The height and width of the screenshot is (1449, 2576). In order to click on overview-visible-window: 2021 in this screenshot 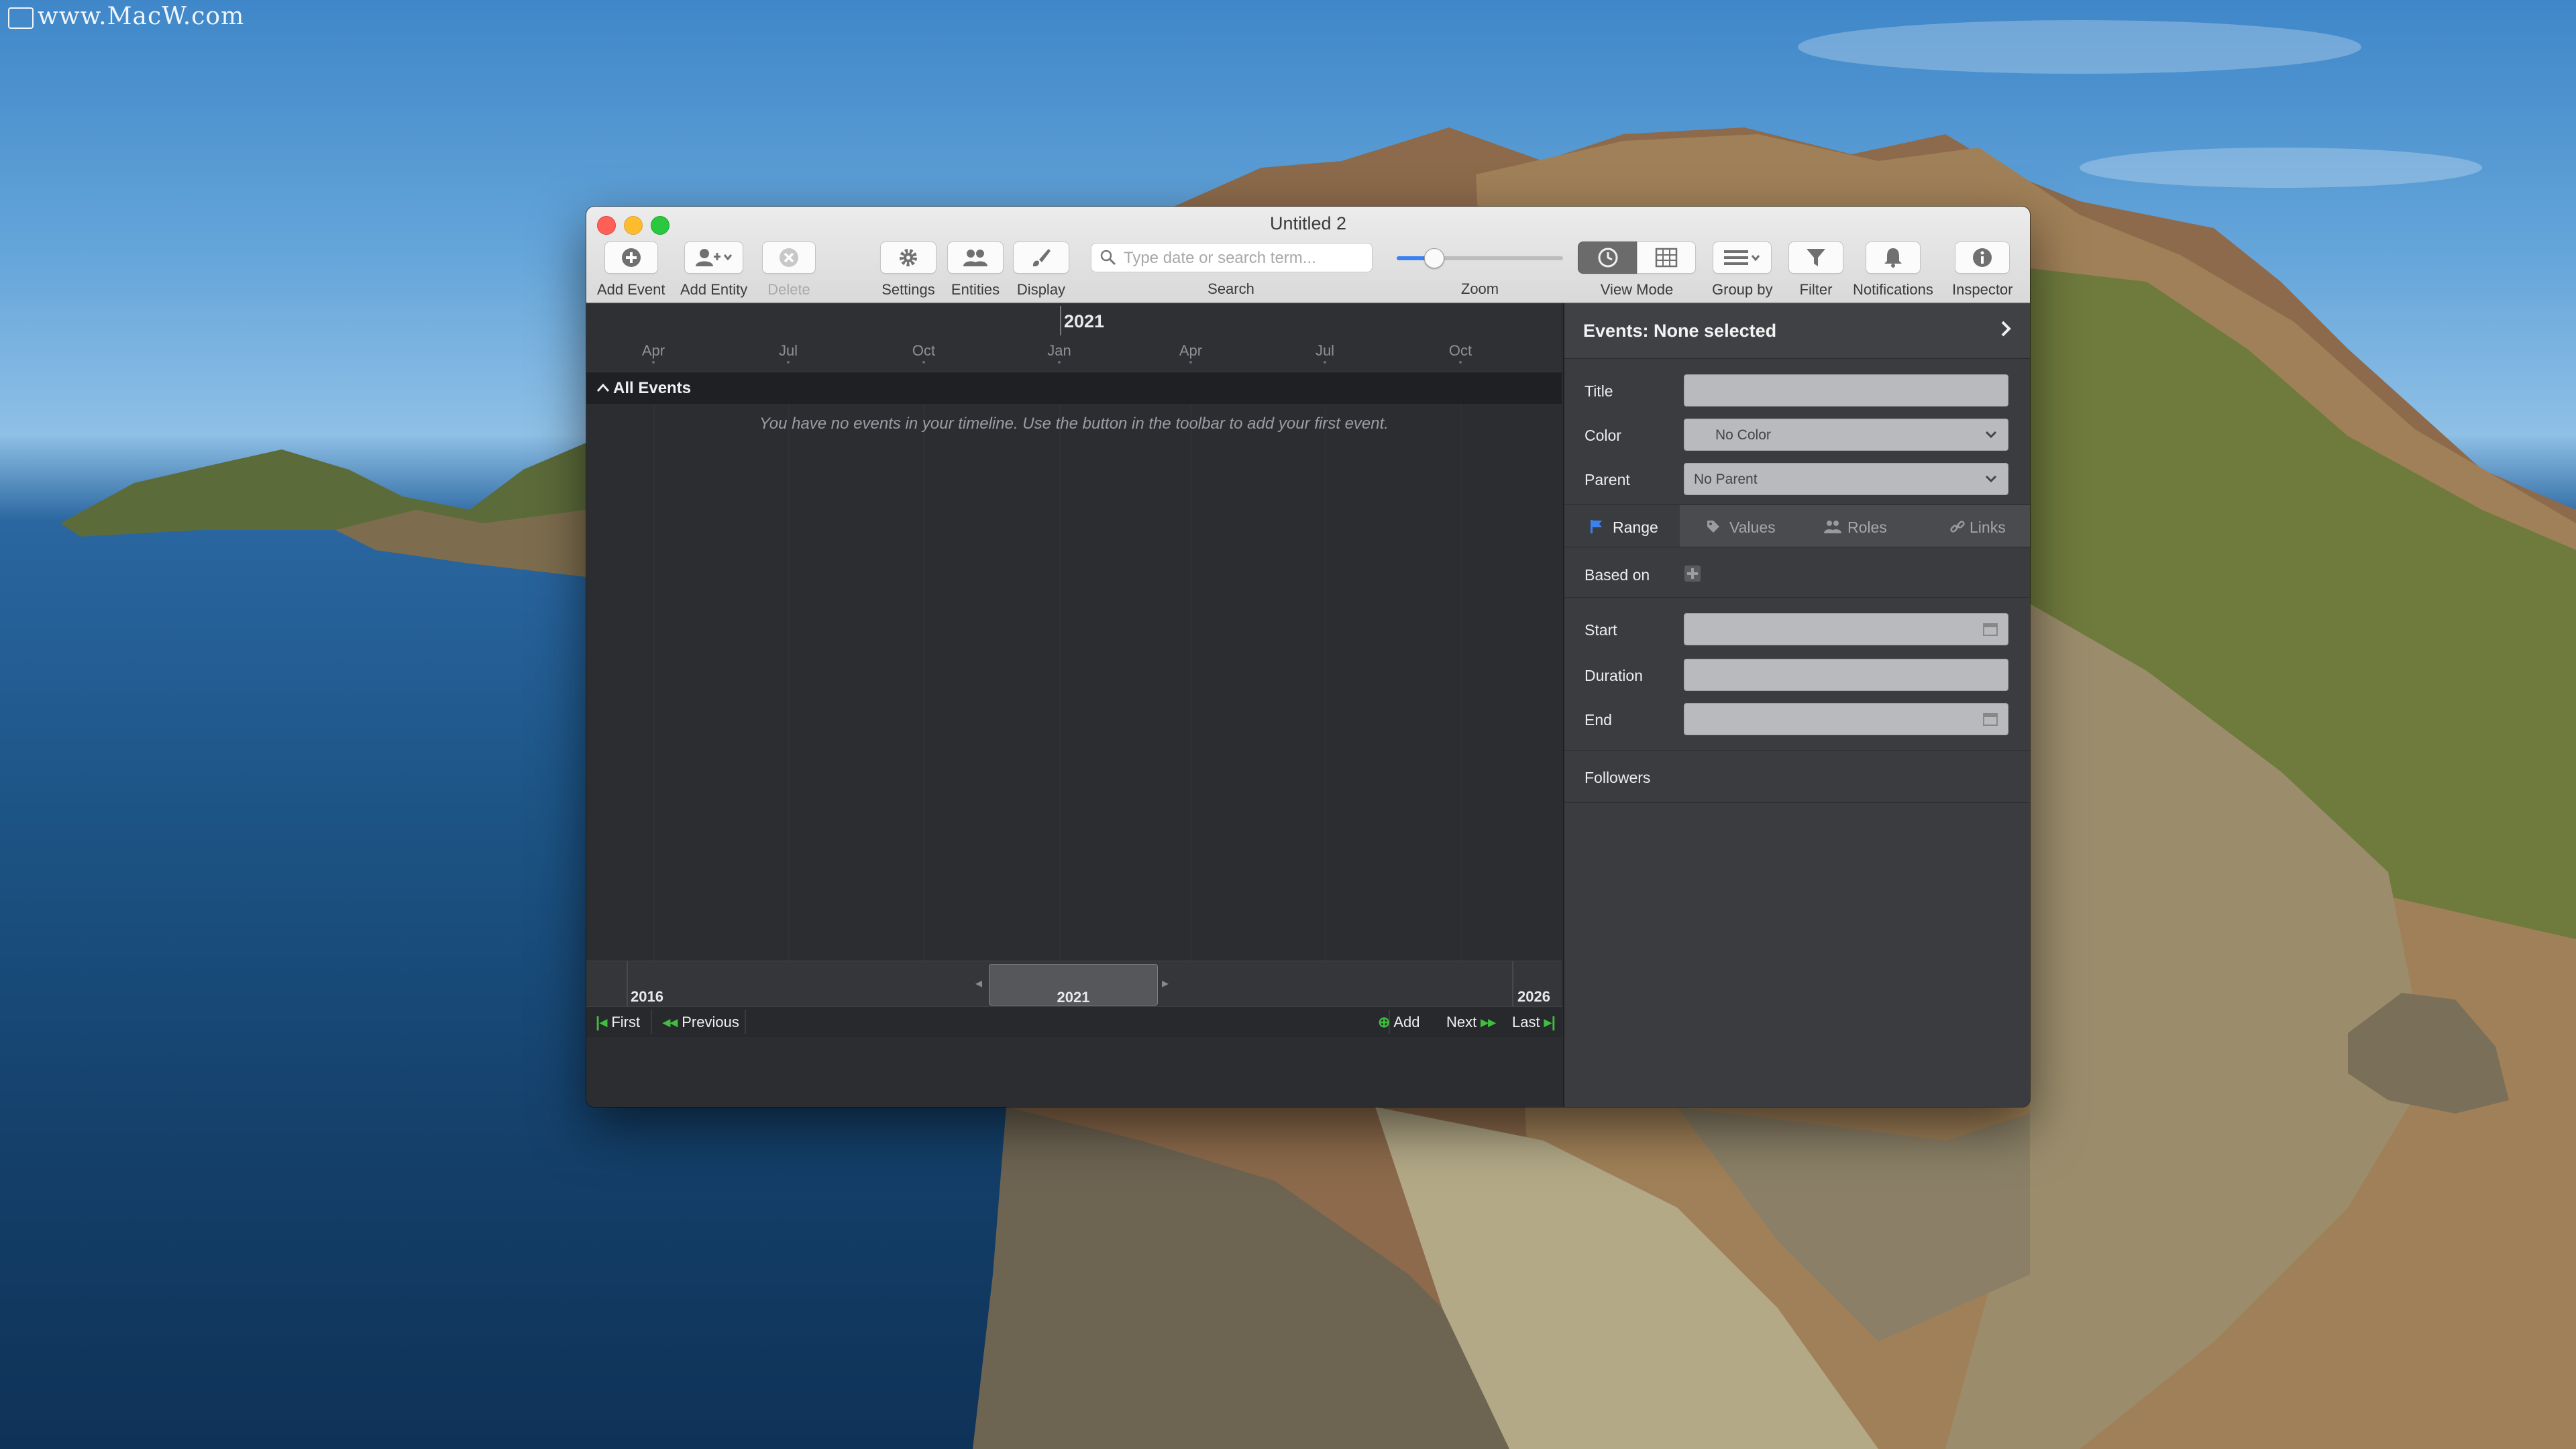, I will do `click(1073, 985)`.